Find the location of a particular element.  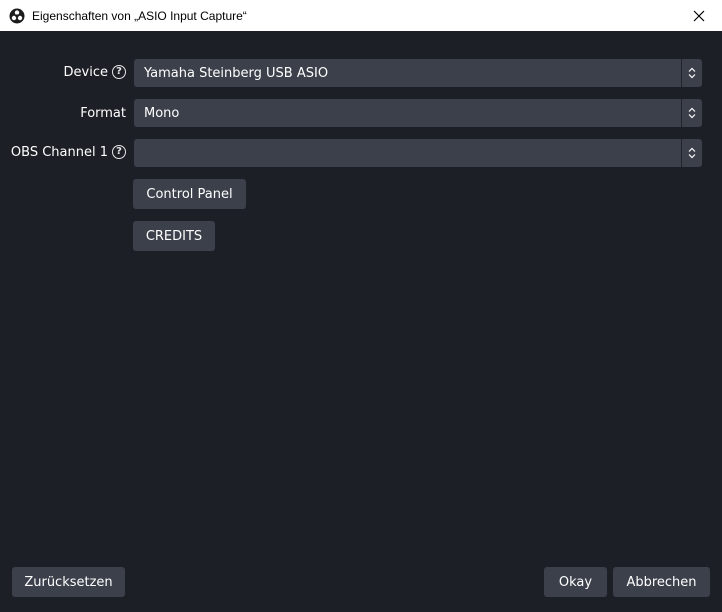

device-select-value: Yamaha Steinberg USB ASIO is located at coordinates (236, 73).